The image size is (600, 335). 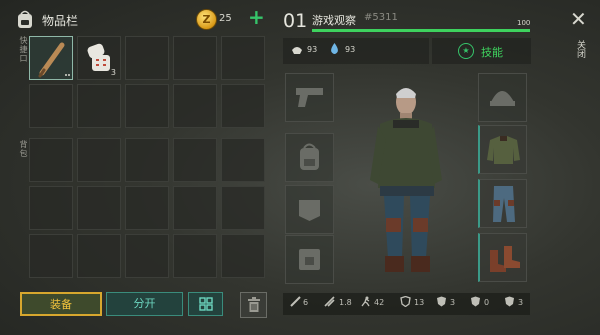 I want to click on pants-icon, so click(x=504, y=204).